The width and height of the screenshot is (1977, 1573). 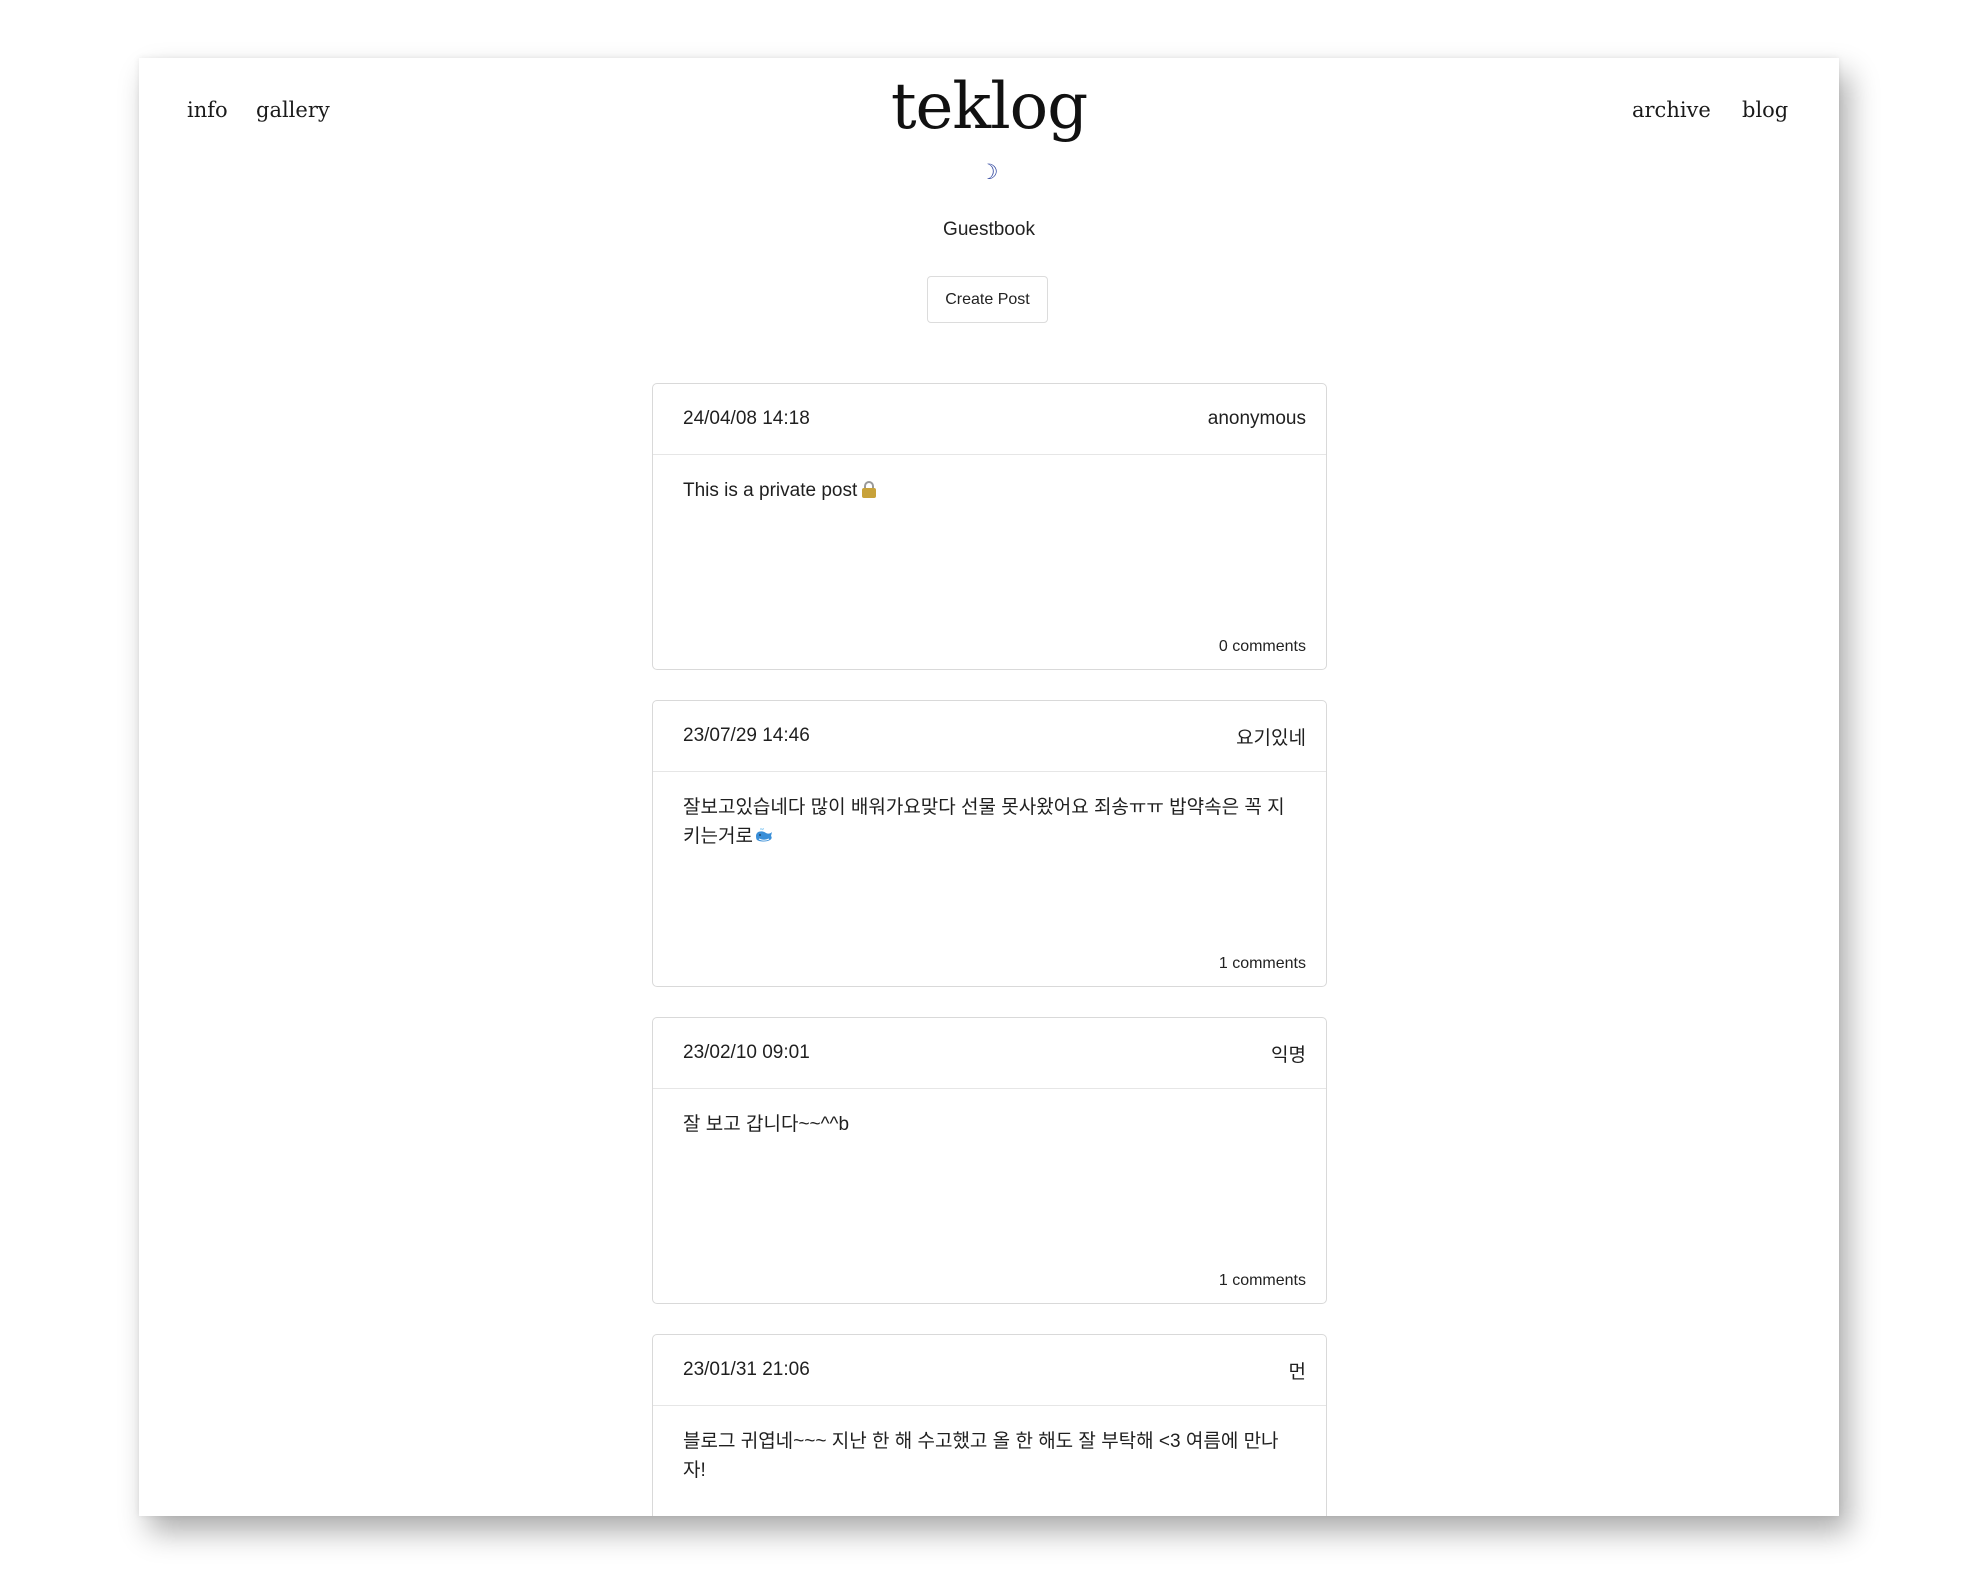 I want to click on post-header: 23/01/31 21:06 먼, so click(x=989, y=1370).